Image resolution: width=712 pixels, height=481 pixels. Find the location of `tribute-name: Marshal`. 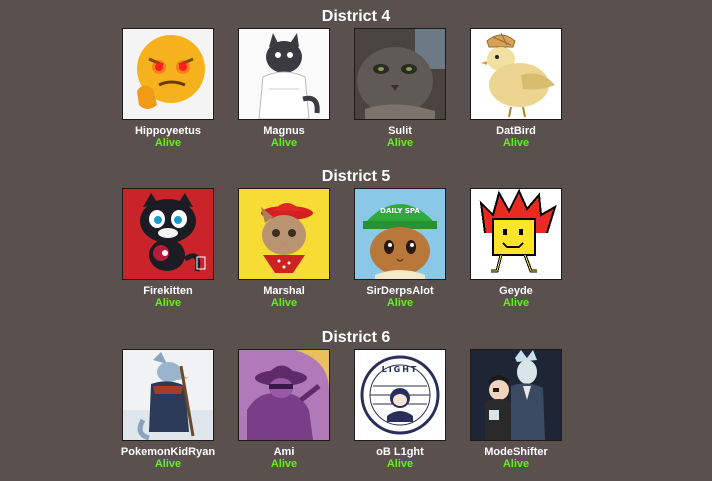

tribute-name: Marshal is located at coordinates (284, 291).